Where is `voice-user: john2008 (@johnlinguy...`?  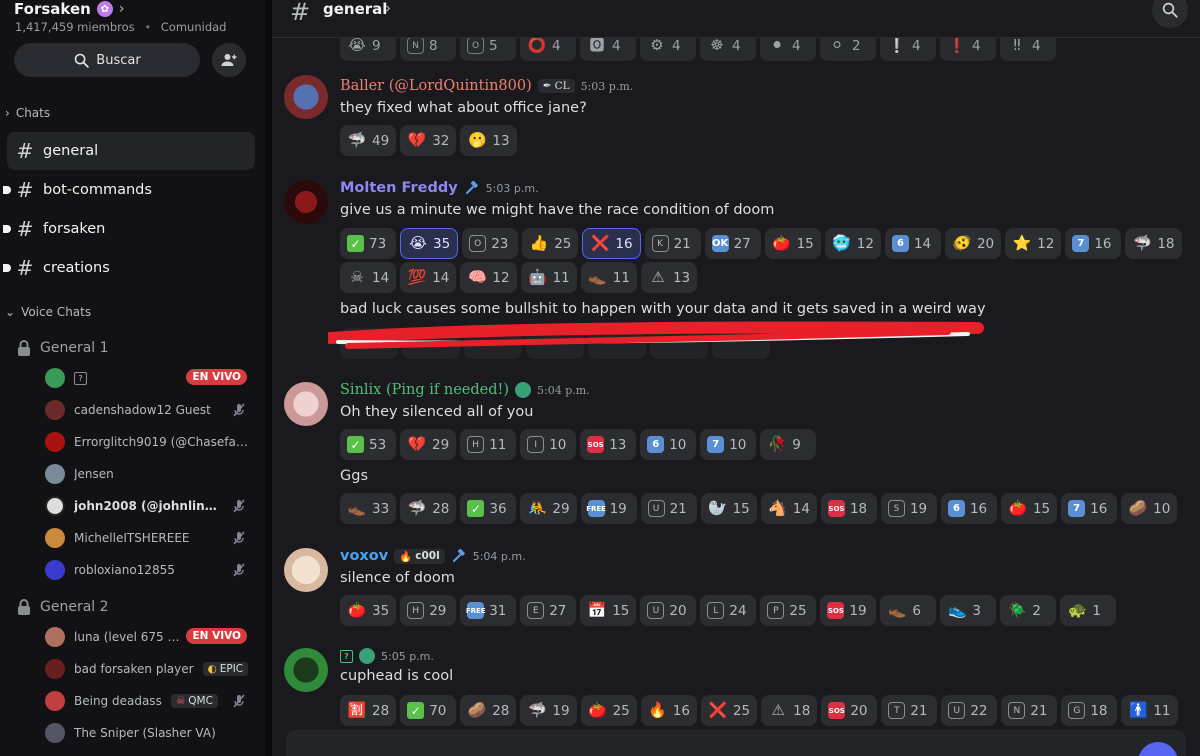
voice-user: john2008 (@johnlinguy... is located at coordinates (150, 506).